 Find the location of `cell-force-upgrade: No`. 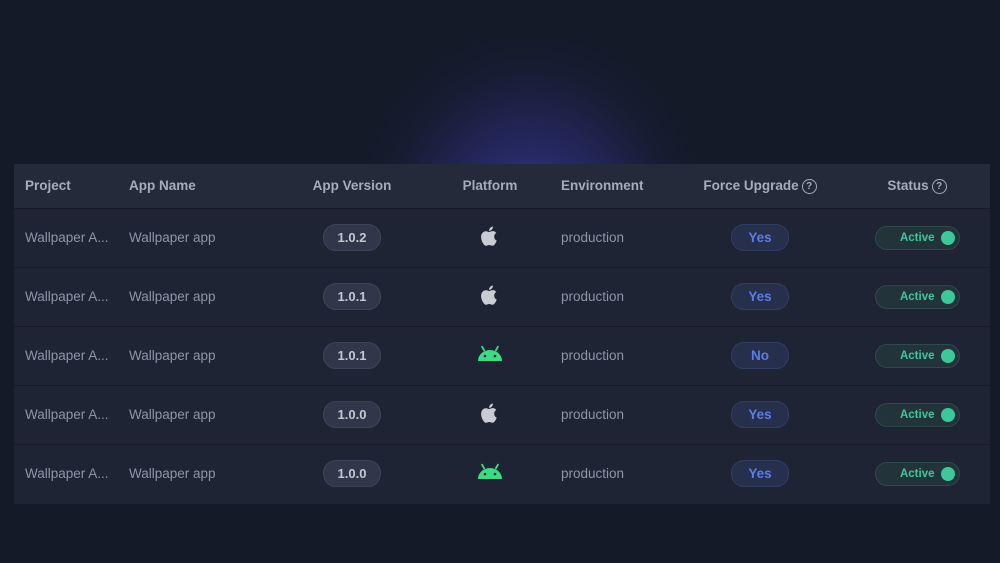

cell-force-upgrade: No is located at coordinates (760, 355).